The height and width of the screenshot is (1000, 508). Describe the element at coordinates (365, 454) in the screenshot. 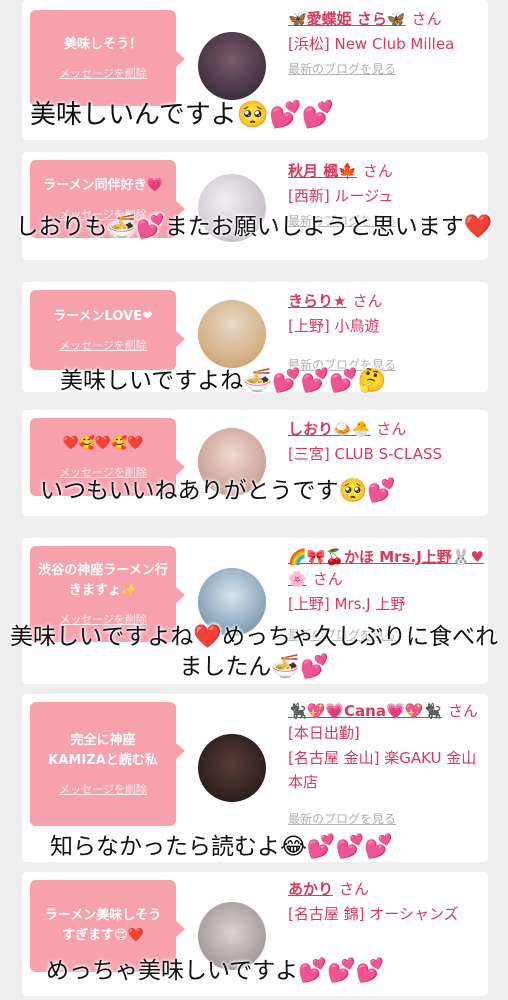

I see `shop-name: [三宮] CLUB S-CLASS` at that location.